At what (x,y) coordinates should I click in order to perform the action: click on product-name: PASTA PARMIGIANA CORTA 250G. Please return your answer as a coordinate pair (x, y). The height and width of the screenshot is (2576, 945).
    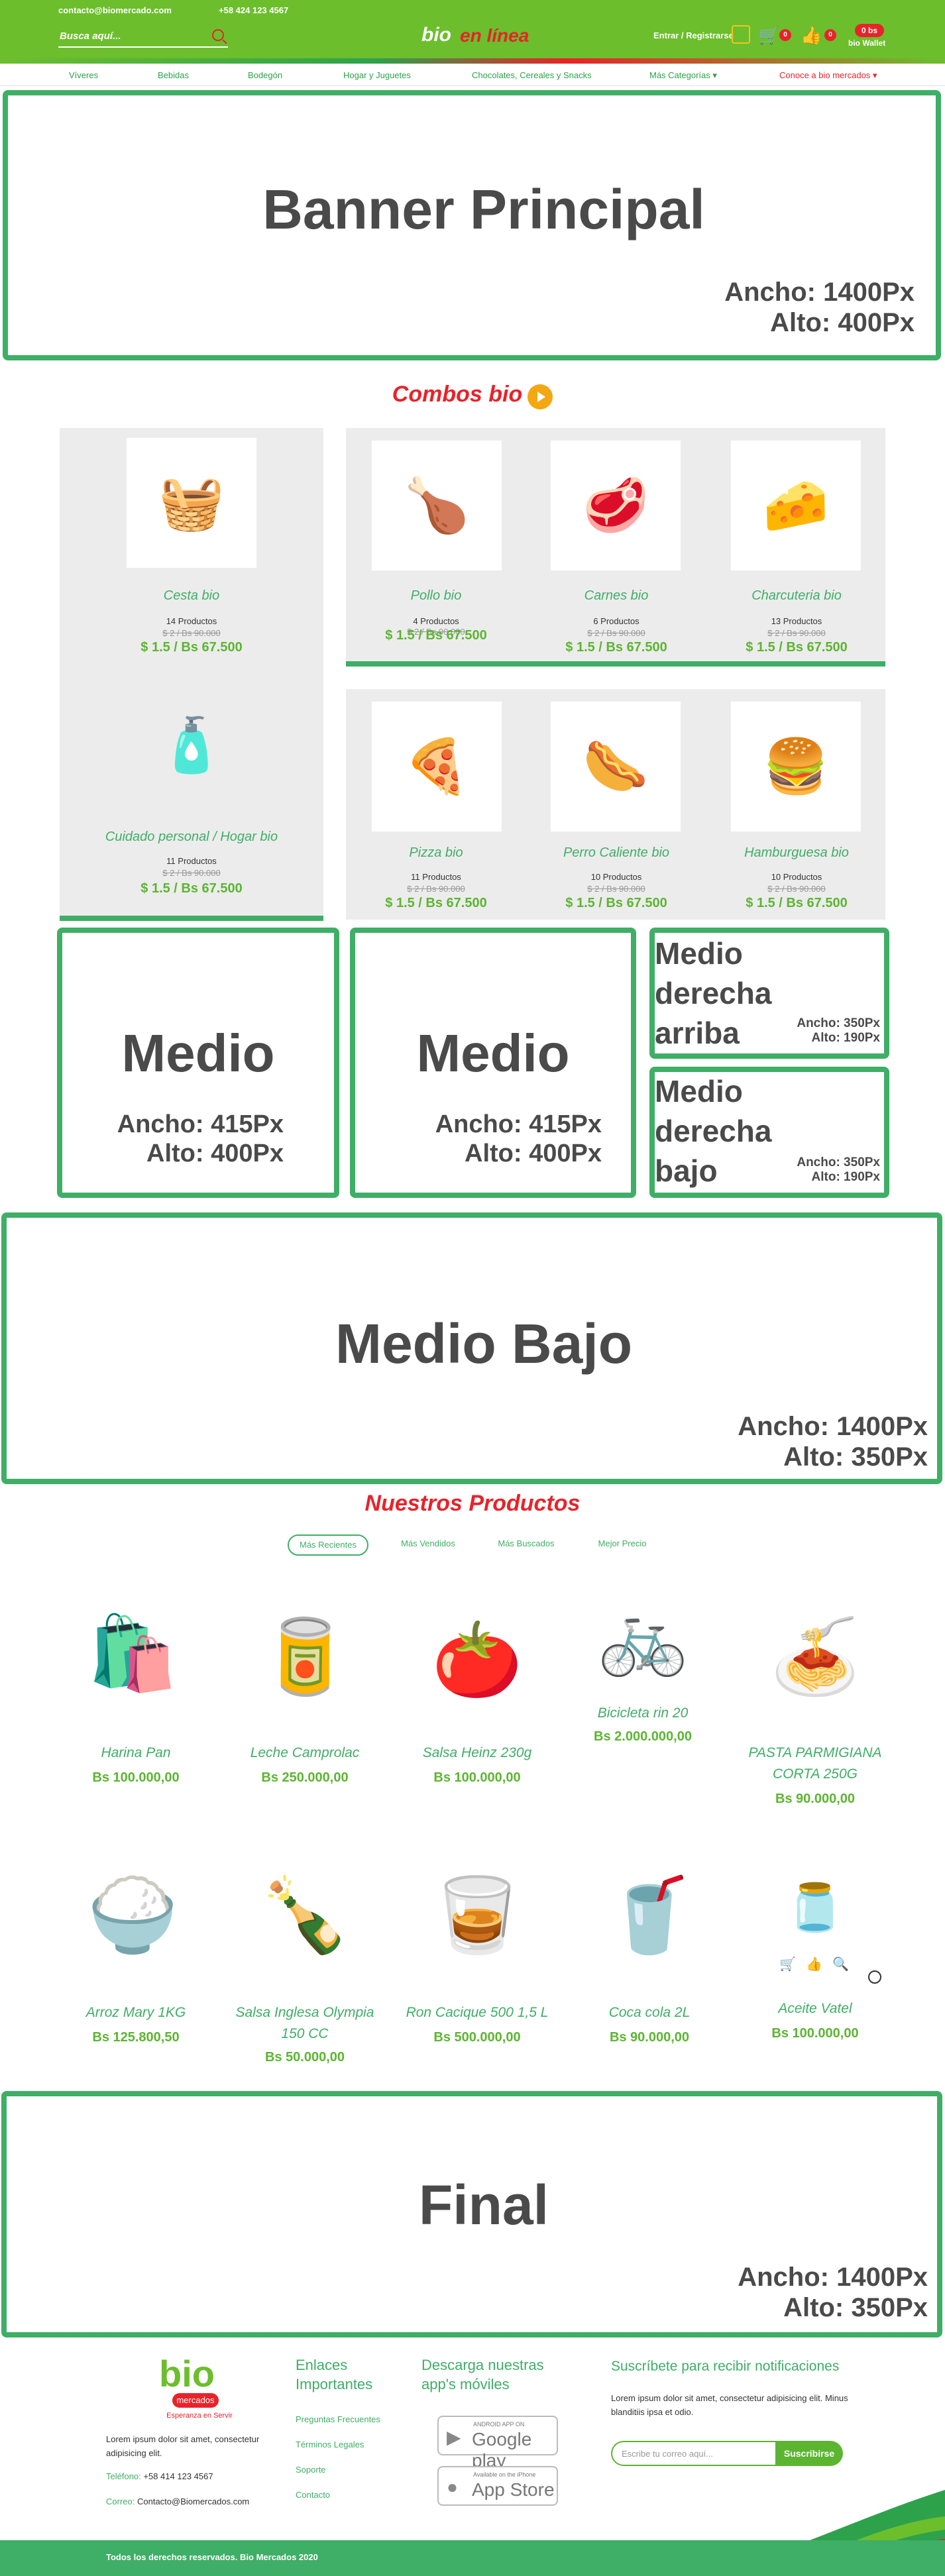
    Looking at the image, I should click on (815, 1763).